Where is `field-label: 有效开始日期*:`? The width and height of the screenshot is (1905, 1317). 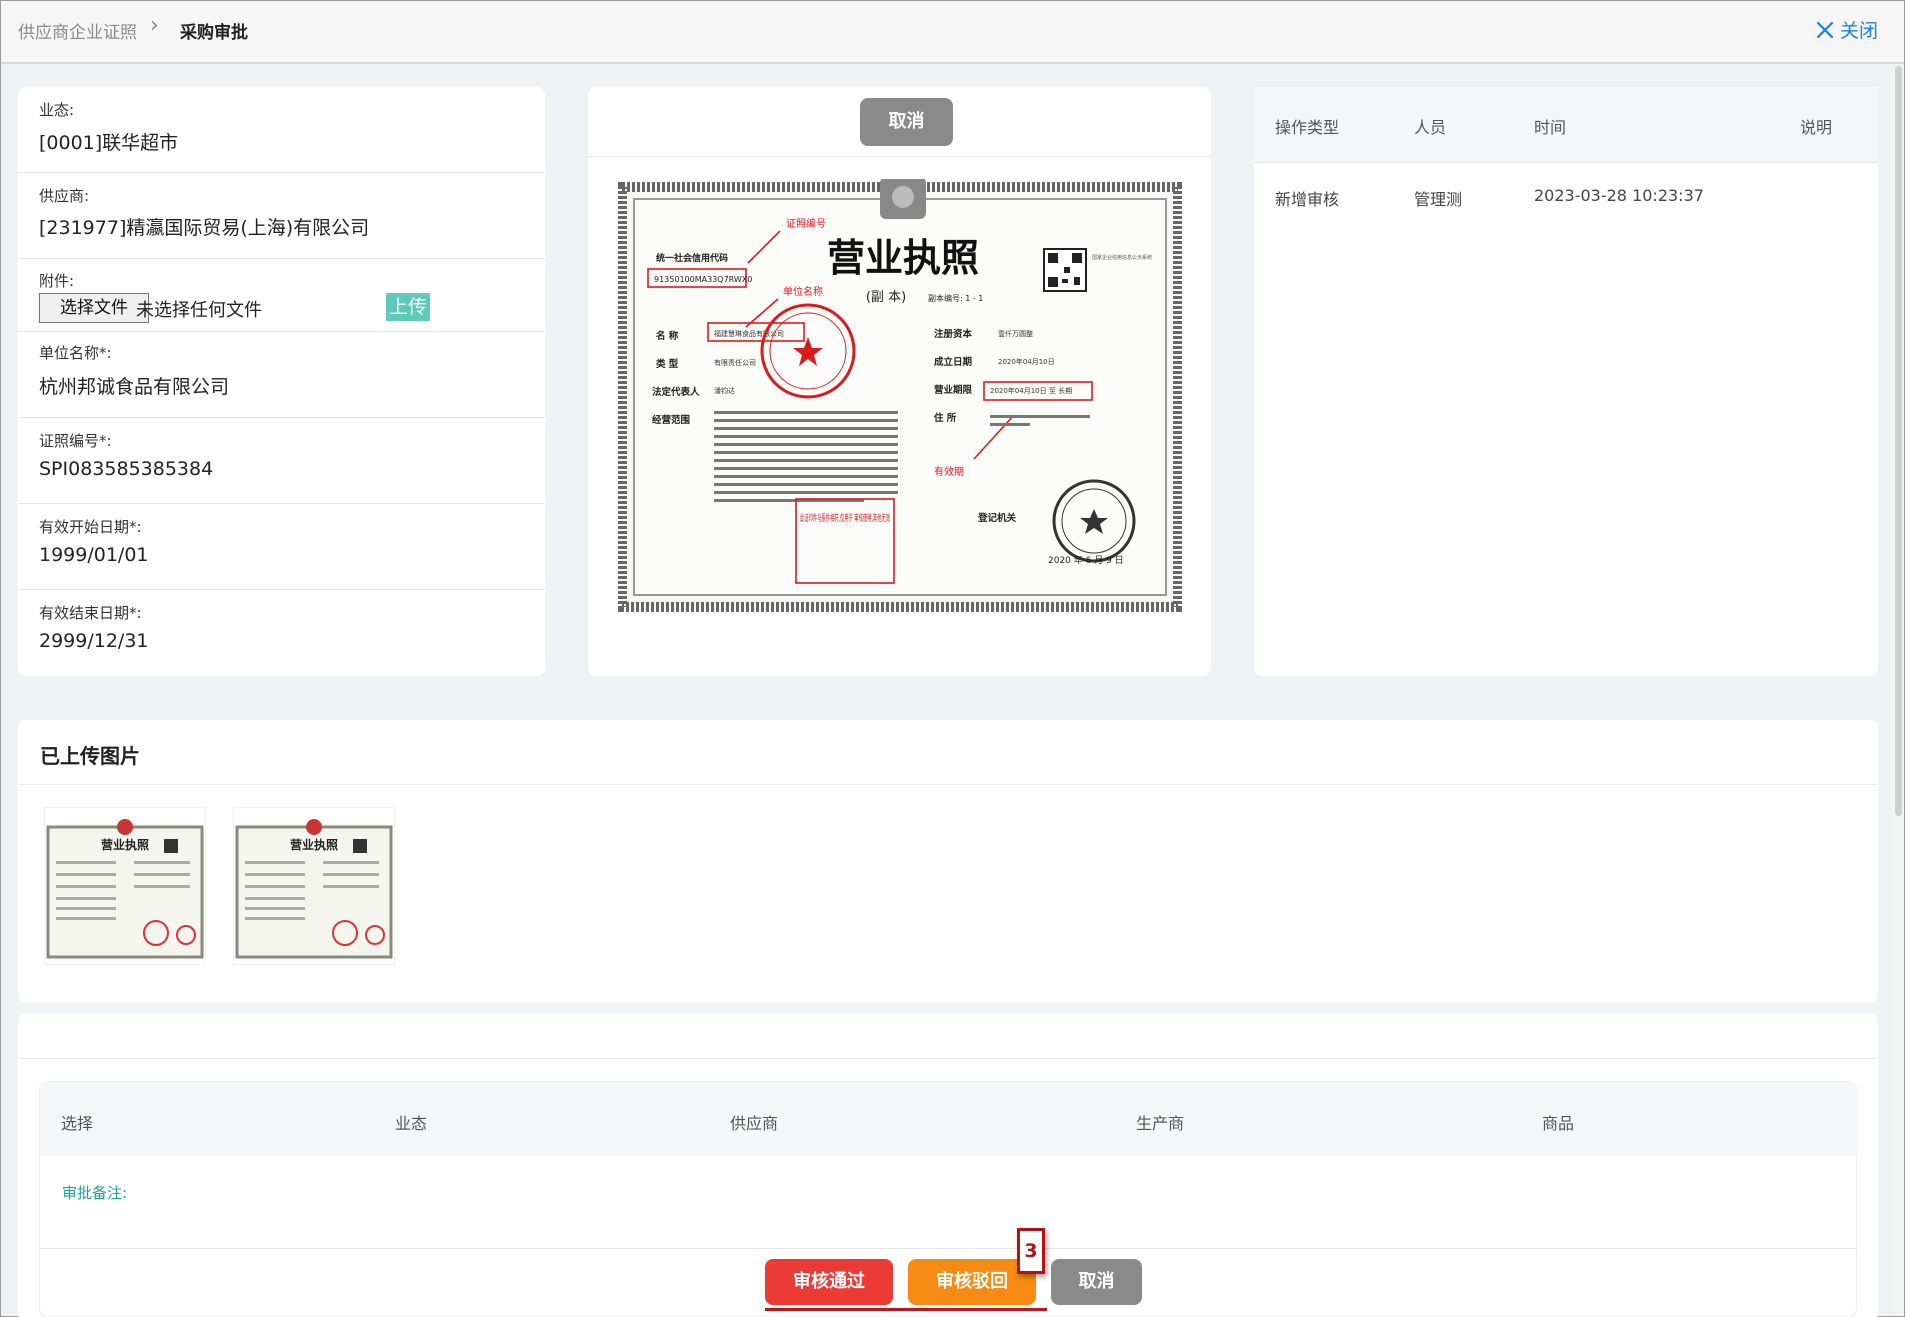 field-label: 有效开始日期*: is located at coordinates (90, 527).